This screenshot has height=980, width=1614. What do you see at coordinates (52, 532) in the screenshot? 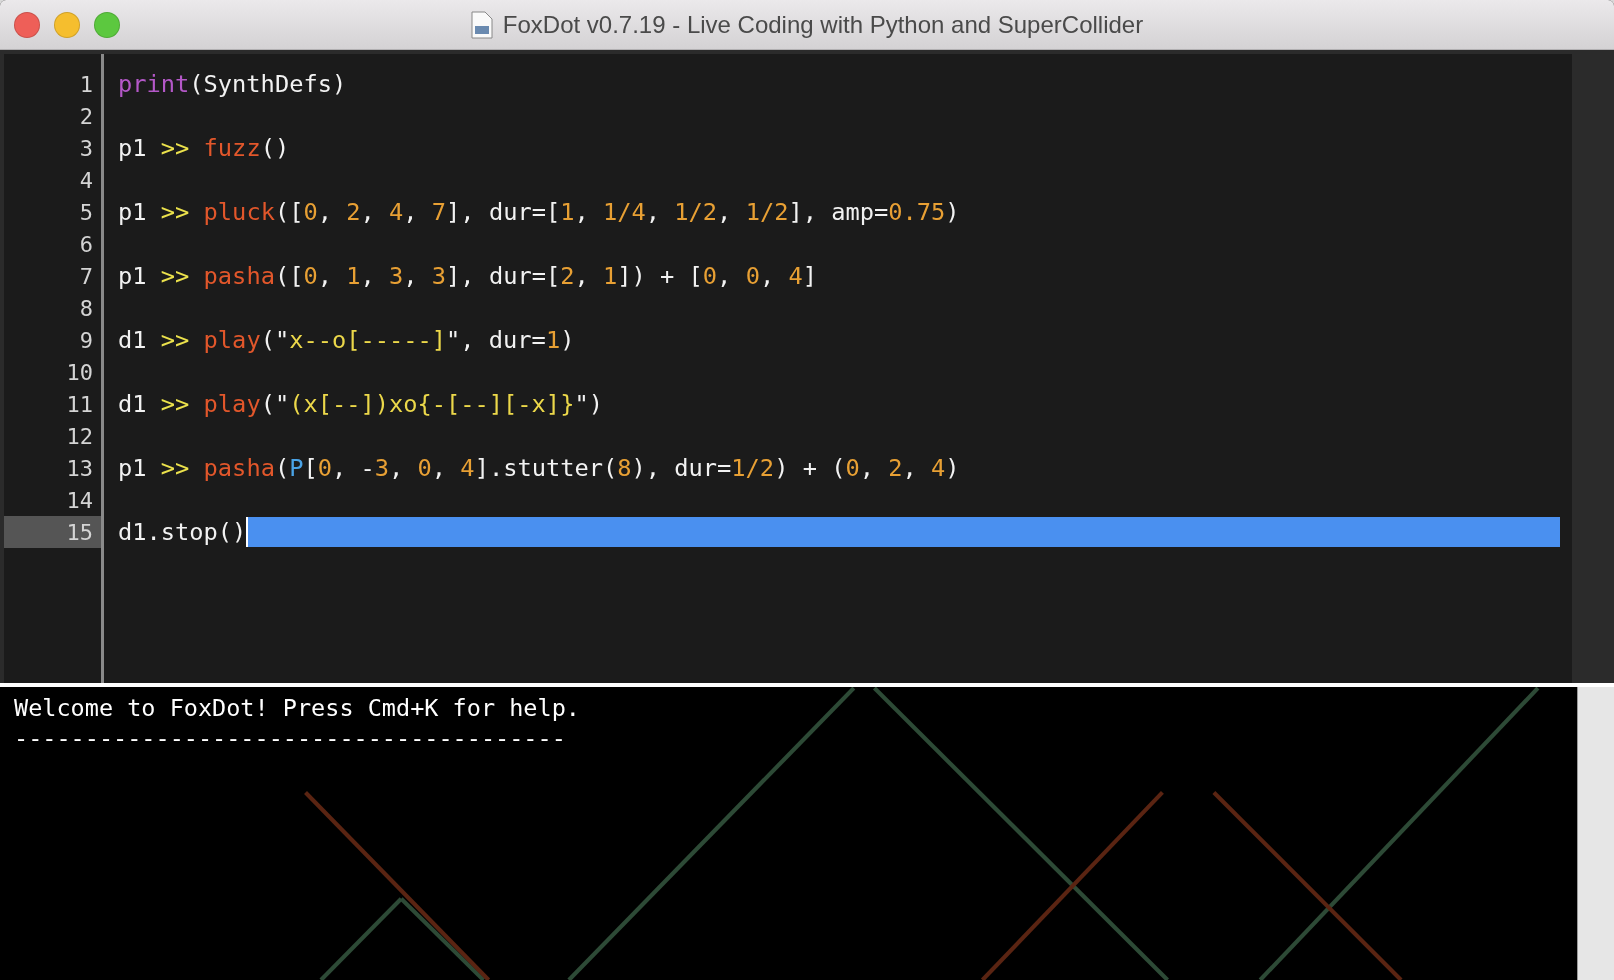
I see `line-number: 15` at bounding box center [52, 532].